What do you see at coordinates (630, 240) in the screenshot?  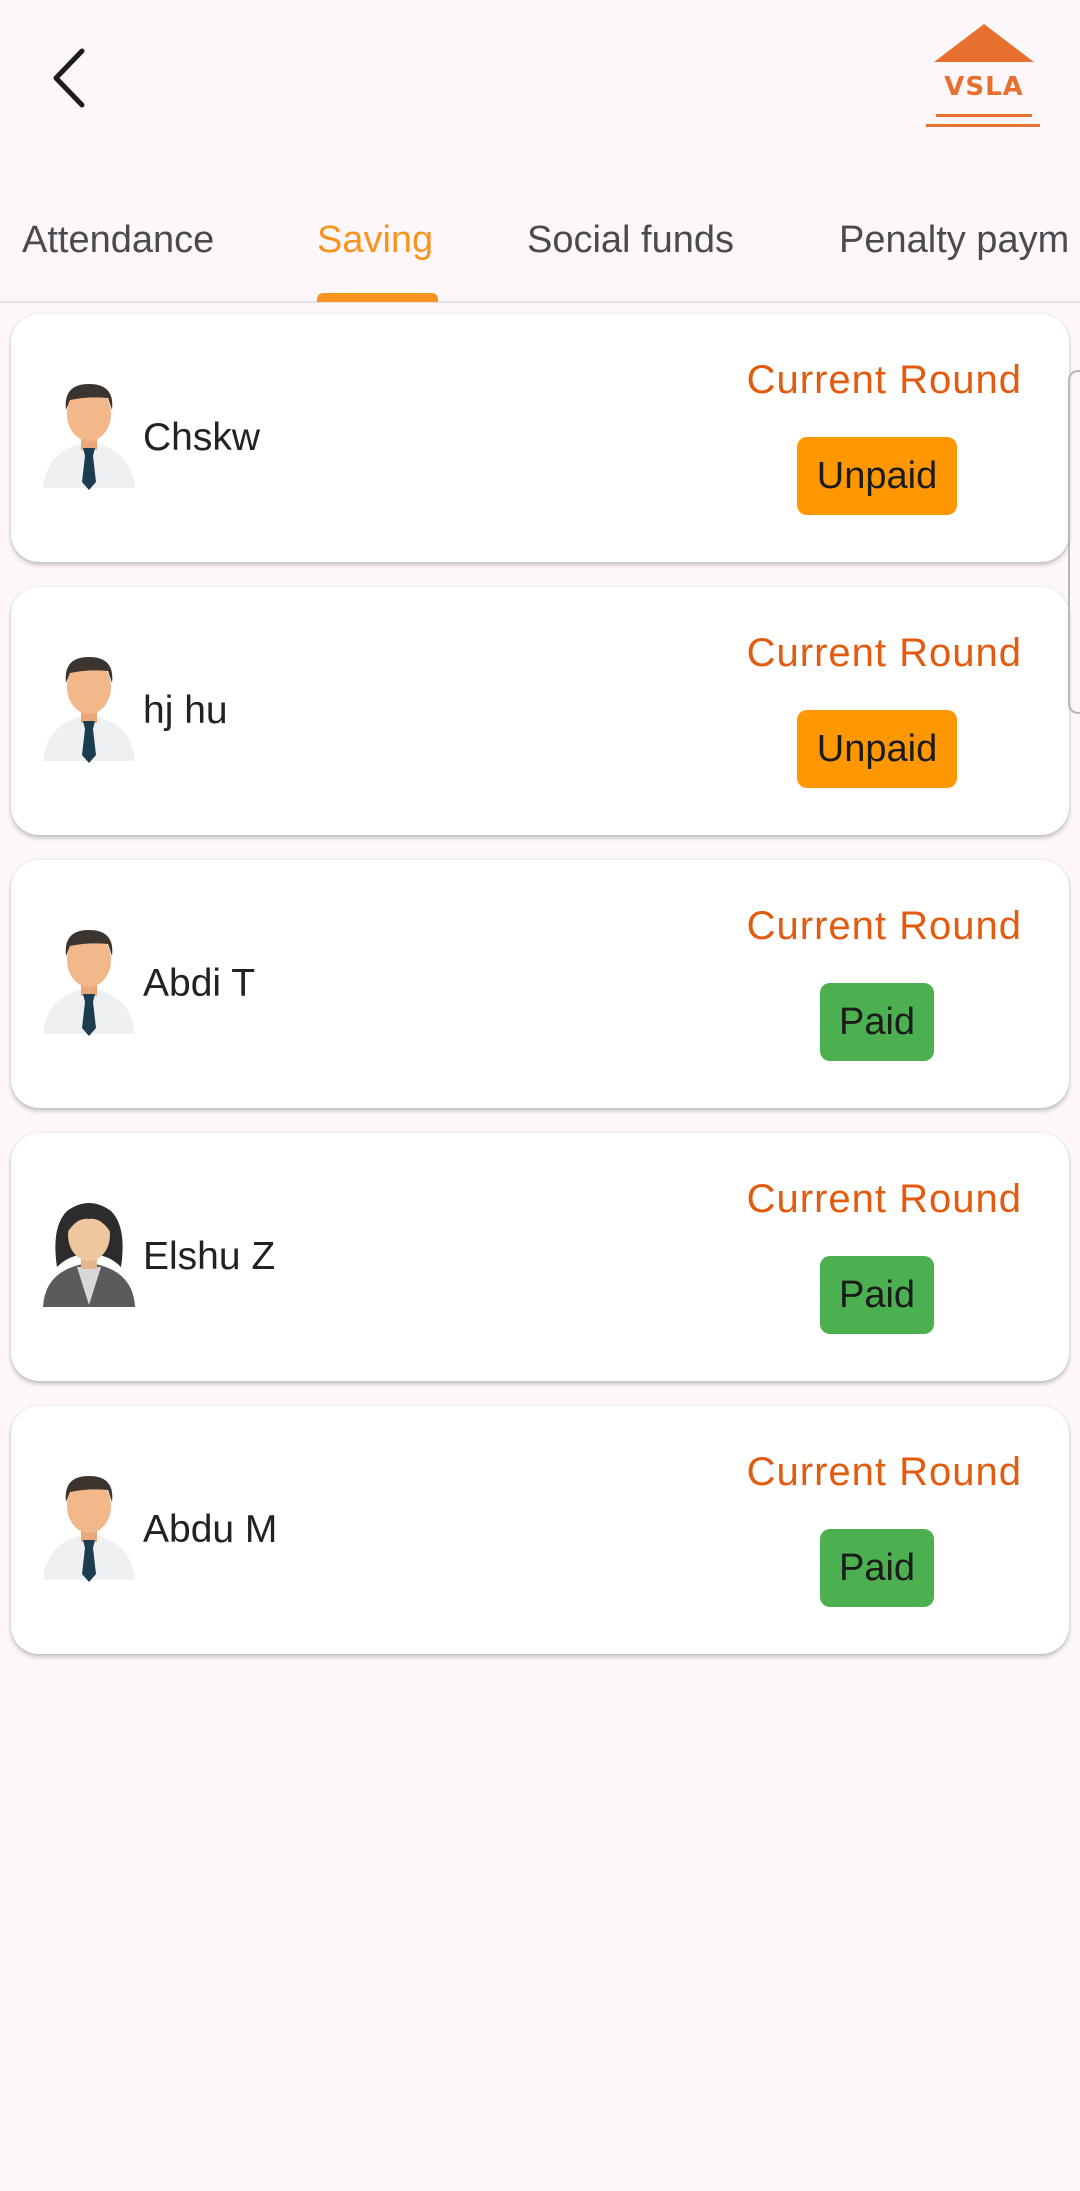 I see `tab-social-funds: Social funds` at bounding box center [630, 240].